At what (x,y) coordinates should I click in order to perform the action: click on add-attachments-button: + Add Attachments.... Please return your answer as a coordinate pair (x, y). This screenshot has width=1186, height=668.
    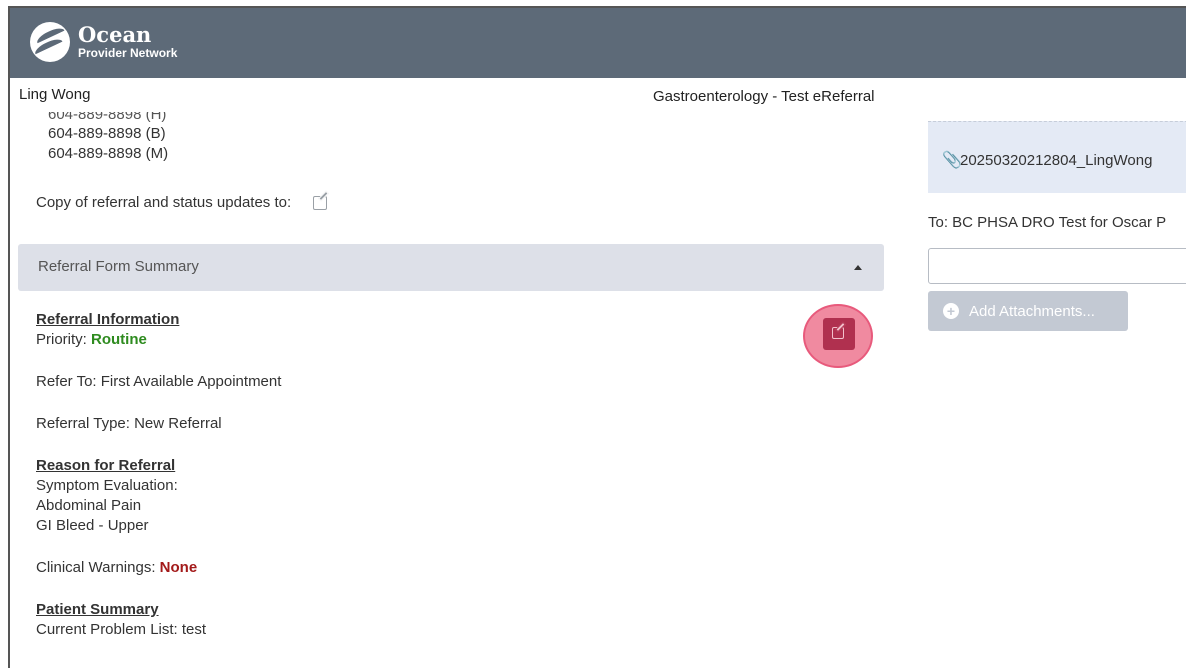
    Looking at the image, I should click on (1028, 311).